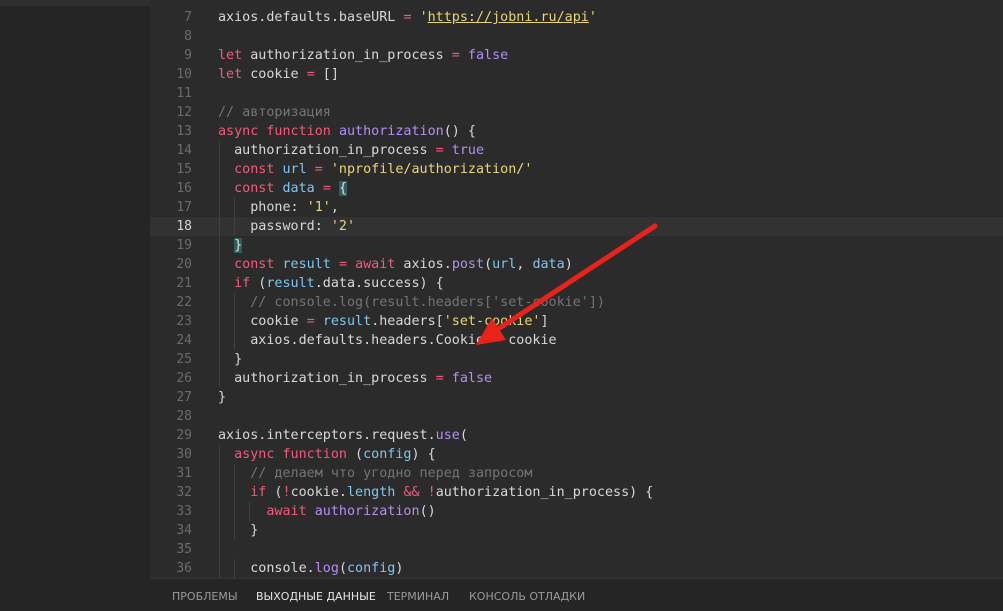 The height and width of the screenshot is (611, 1003). I want to click on code-token: authorization_in_process, so click(327, 378).